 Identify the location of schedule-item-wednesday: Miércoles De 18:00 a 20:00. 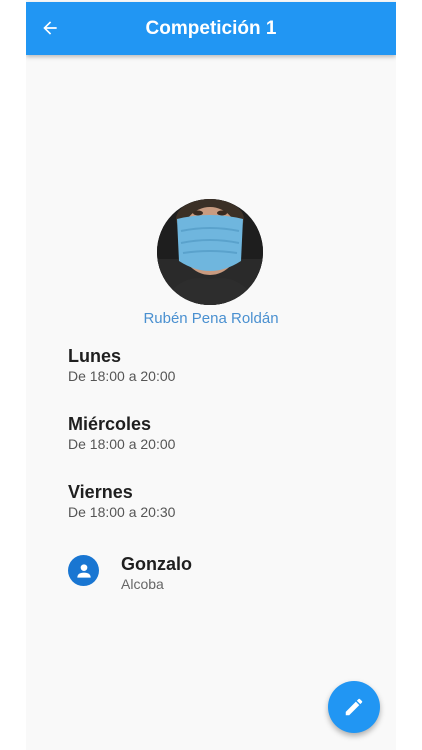
(121, 433).